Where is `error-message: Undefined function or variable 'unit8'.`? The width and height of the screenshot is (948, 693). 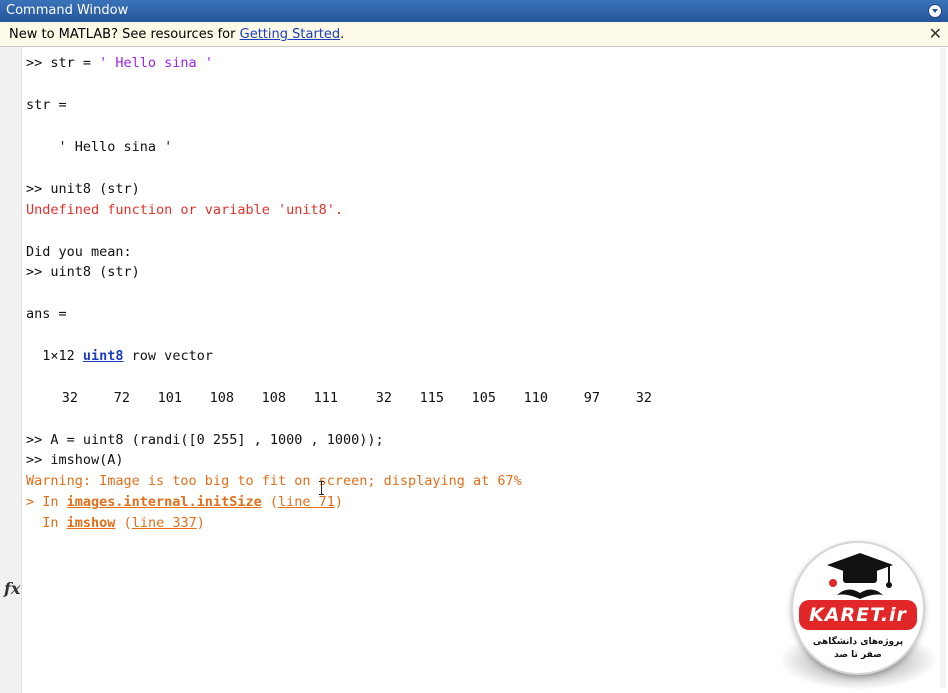 error-message: Undefined function or variable 'unit8'. is located at coordinates (184, 210).